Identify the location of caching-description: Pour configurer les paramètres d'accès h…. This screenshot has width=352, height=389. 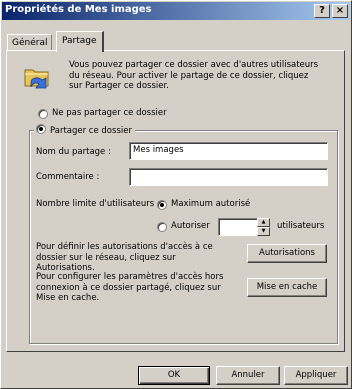
(130, 287).